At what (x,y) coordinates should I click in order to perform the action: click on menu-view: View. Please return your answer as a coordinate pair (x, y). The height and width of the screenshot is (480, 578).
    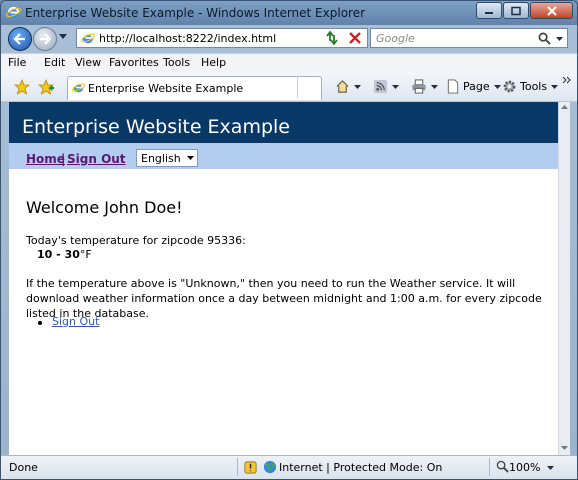
    Looking at the image, I should click on (88, 62).